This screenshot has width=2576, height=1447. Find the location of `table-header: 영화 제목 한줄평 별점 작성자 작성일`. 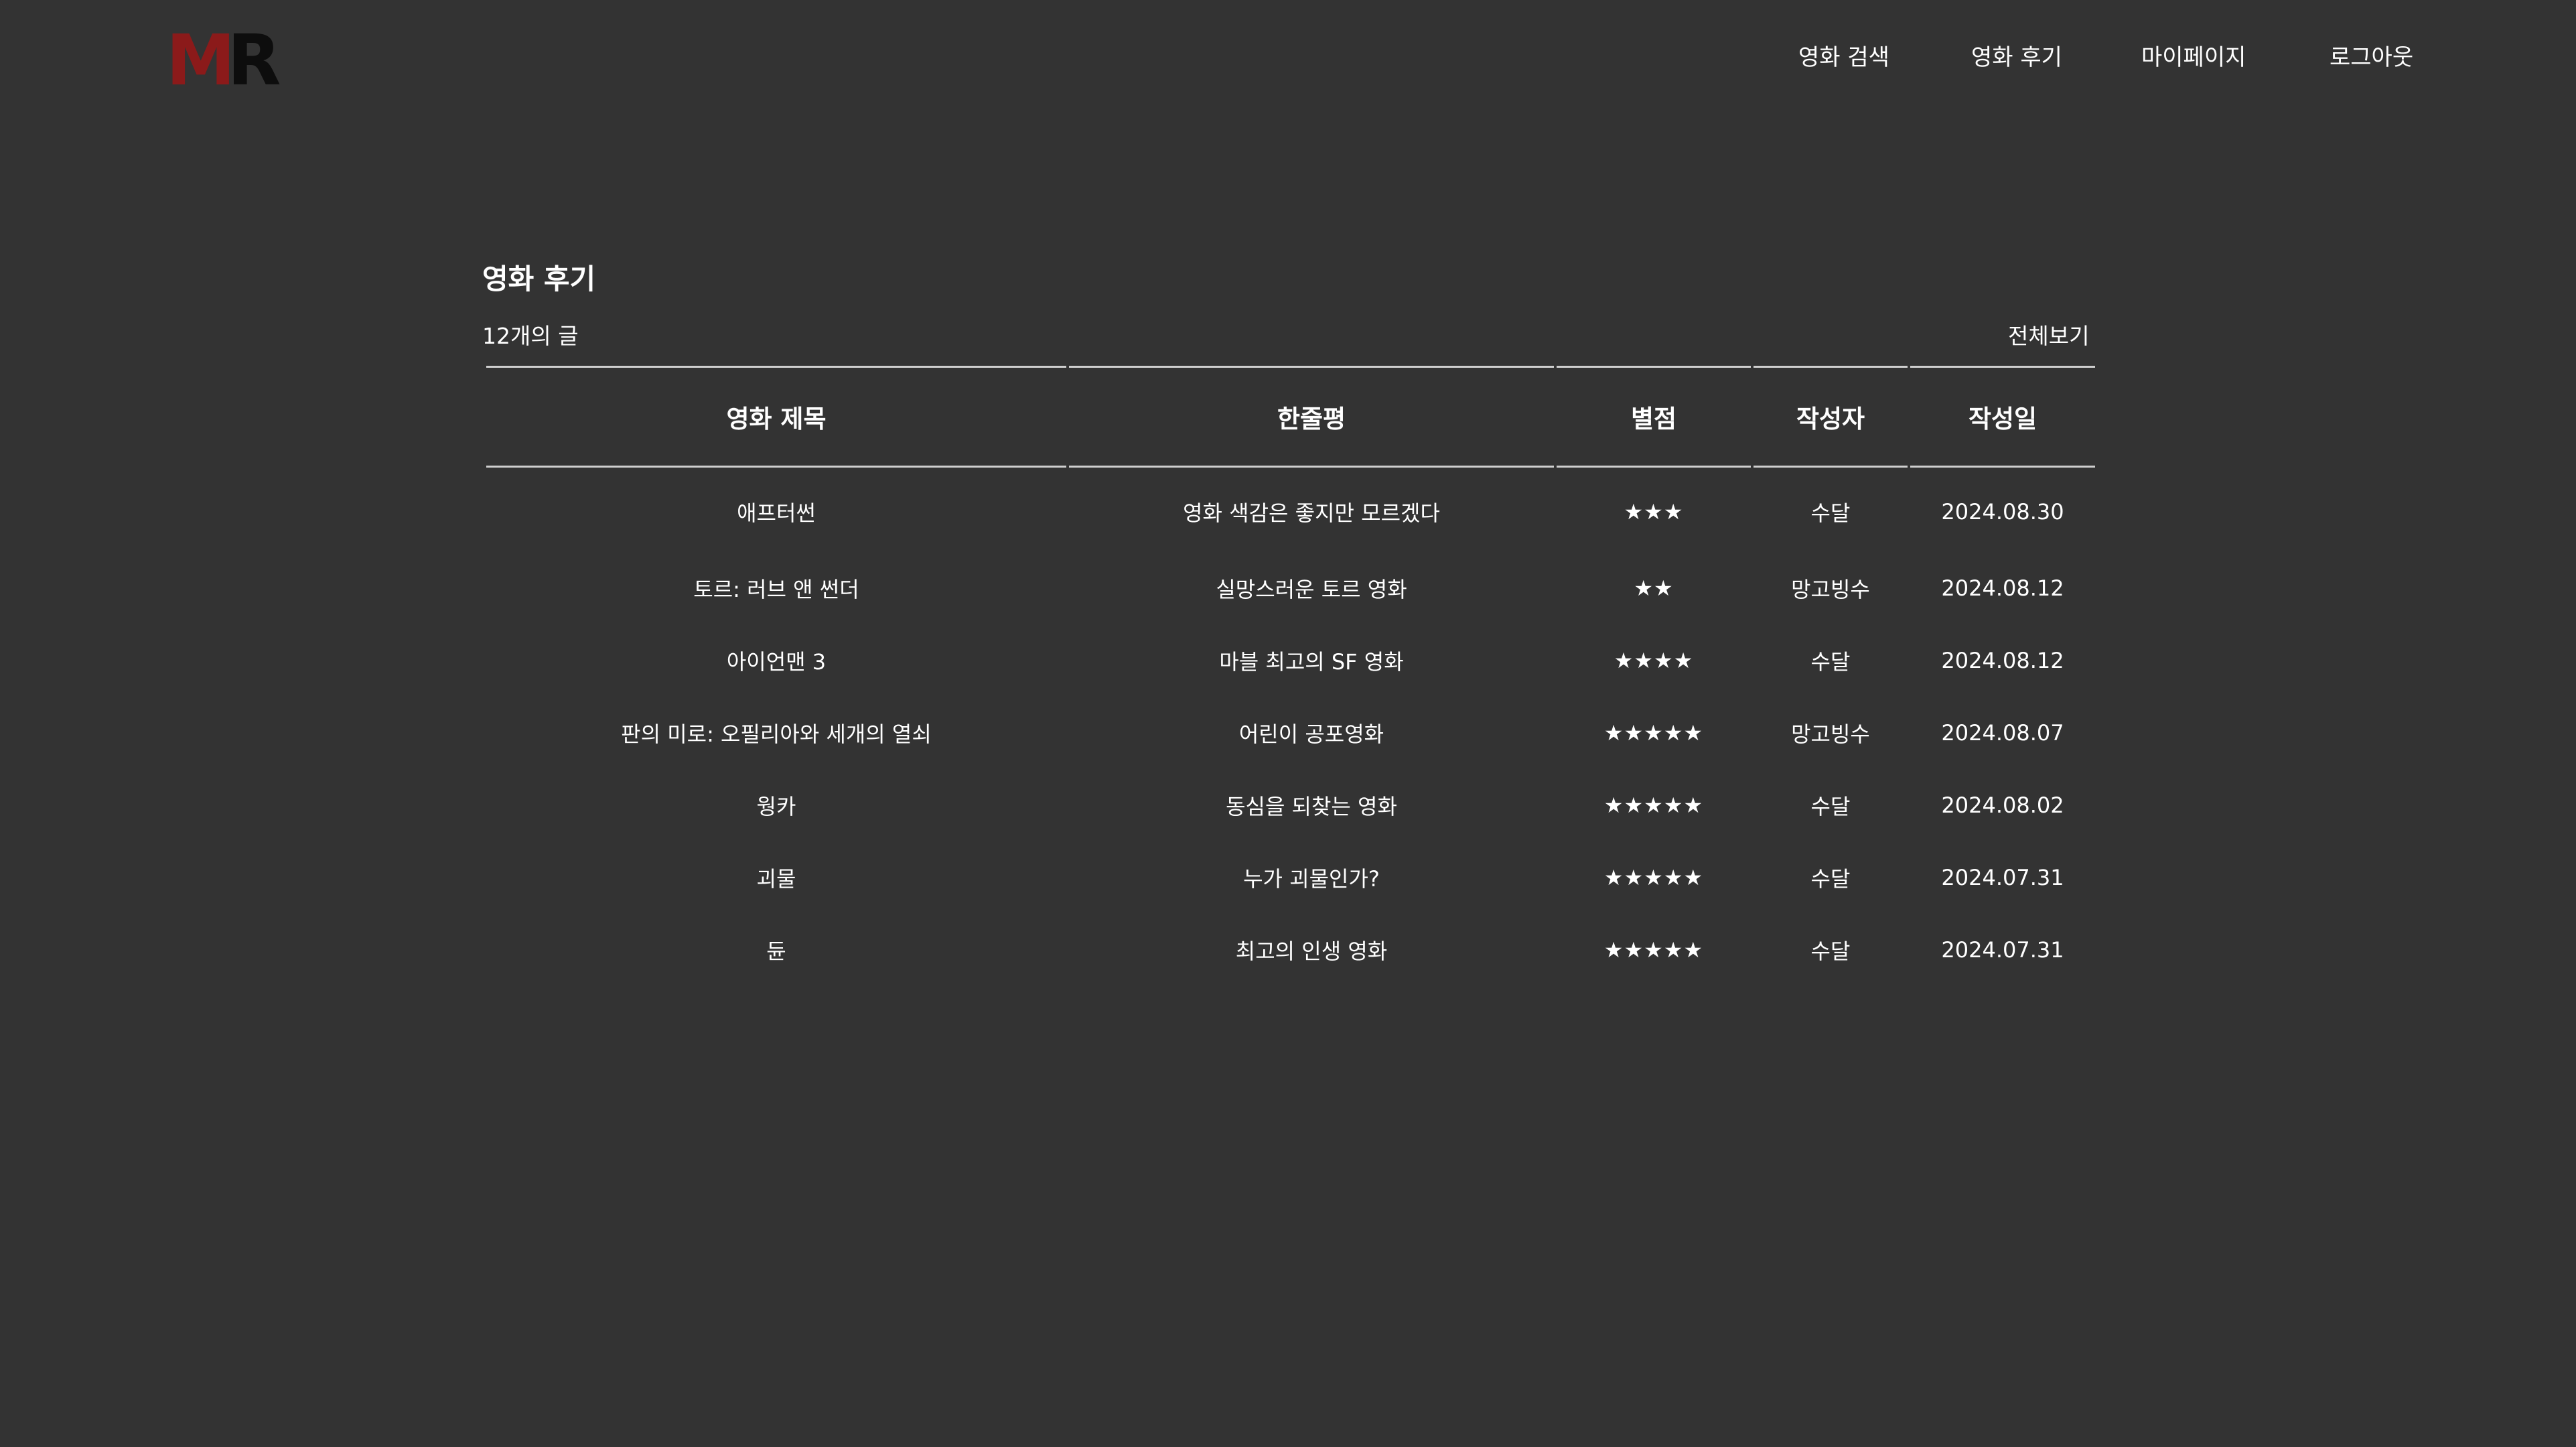

table-header: 영화 제목 한줄평 별점 작성자 작성일 is located at coordinates (1290, 417).